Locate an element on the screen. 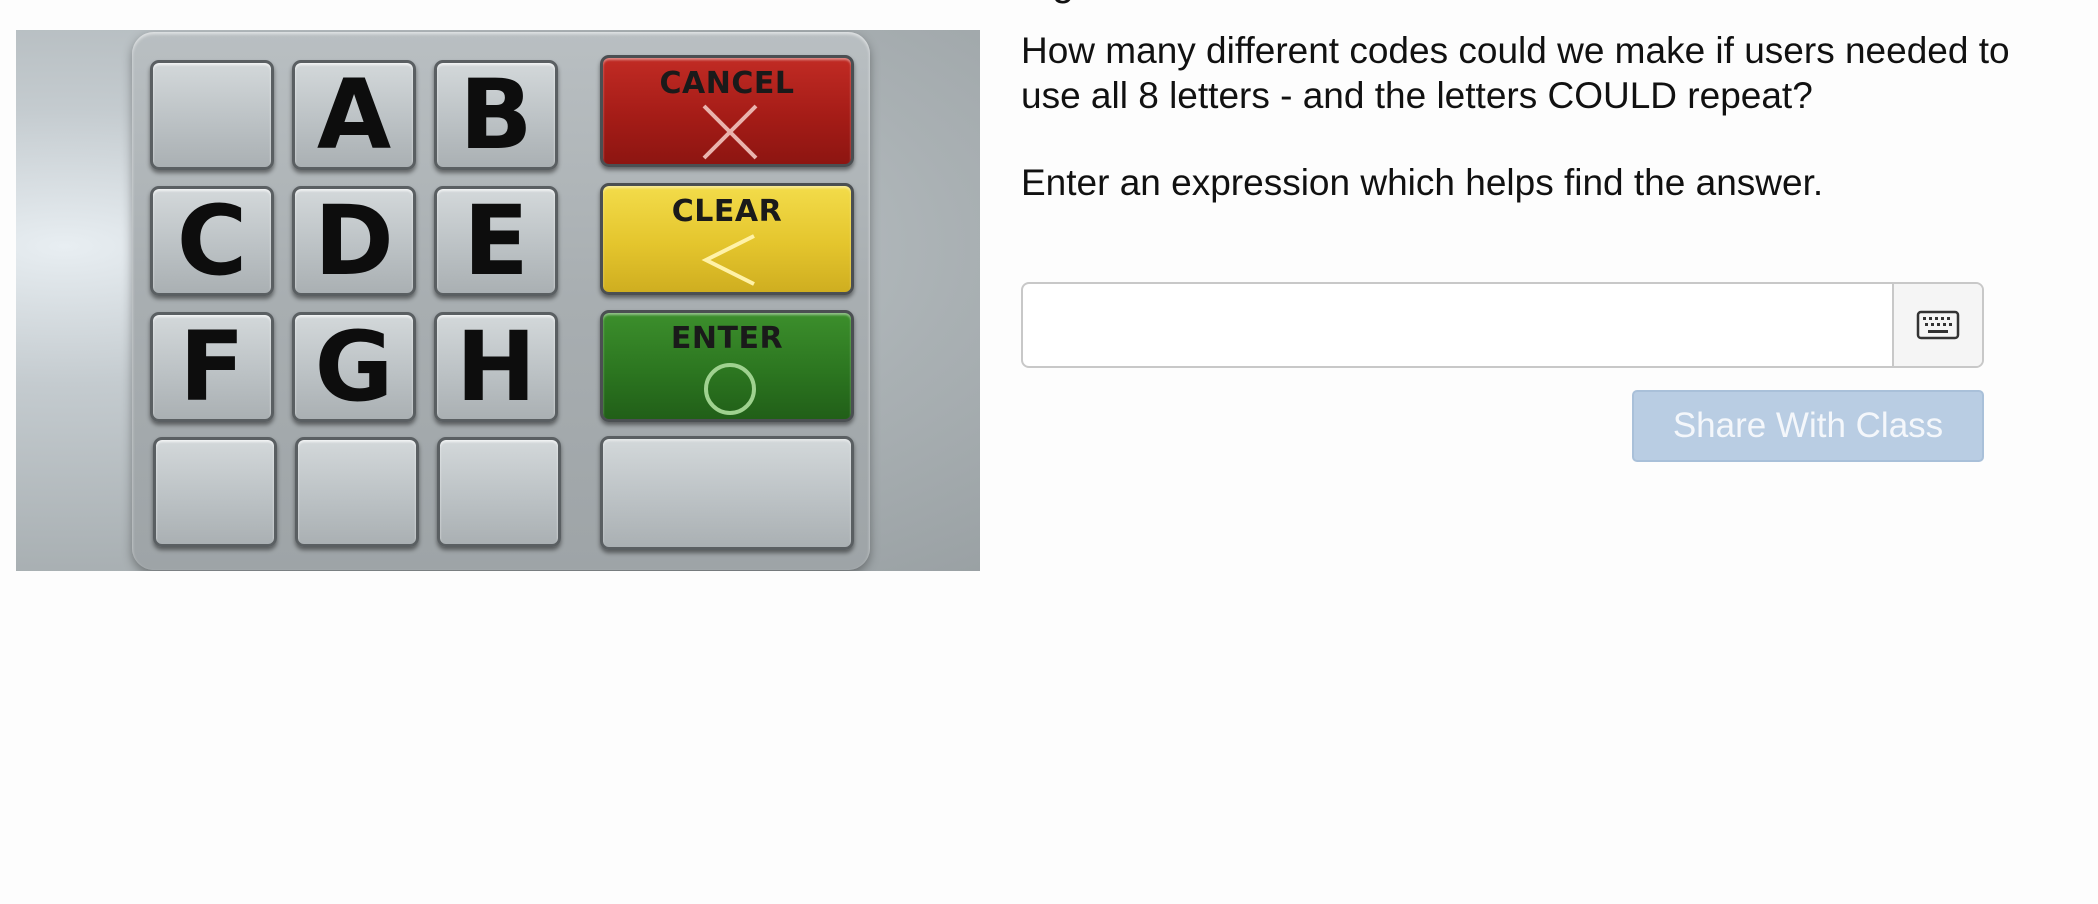 This screenshot has height=904, width=2098. key-e: E is located at coordinates (496, 241).